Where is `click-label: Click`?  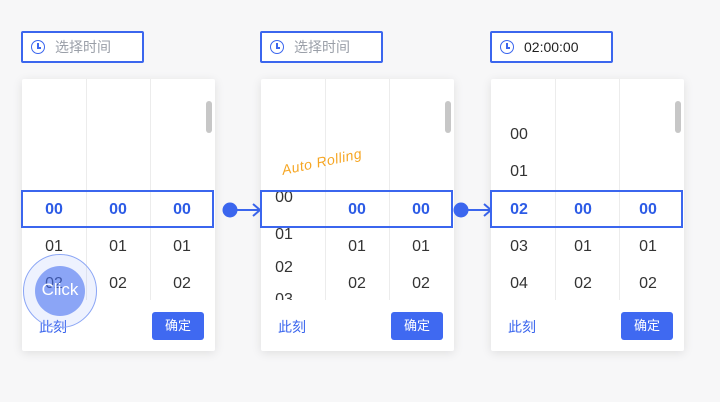
click-label: Click is located at coordinates (60, 289).